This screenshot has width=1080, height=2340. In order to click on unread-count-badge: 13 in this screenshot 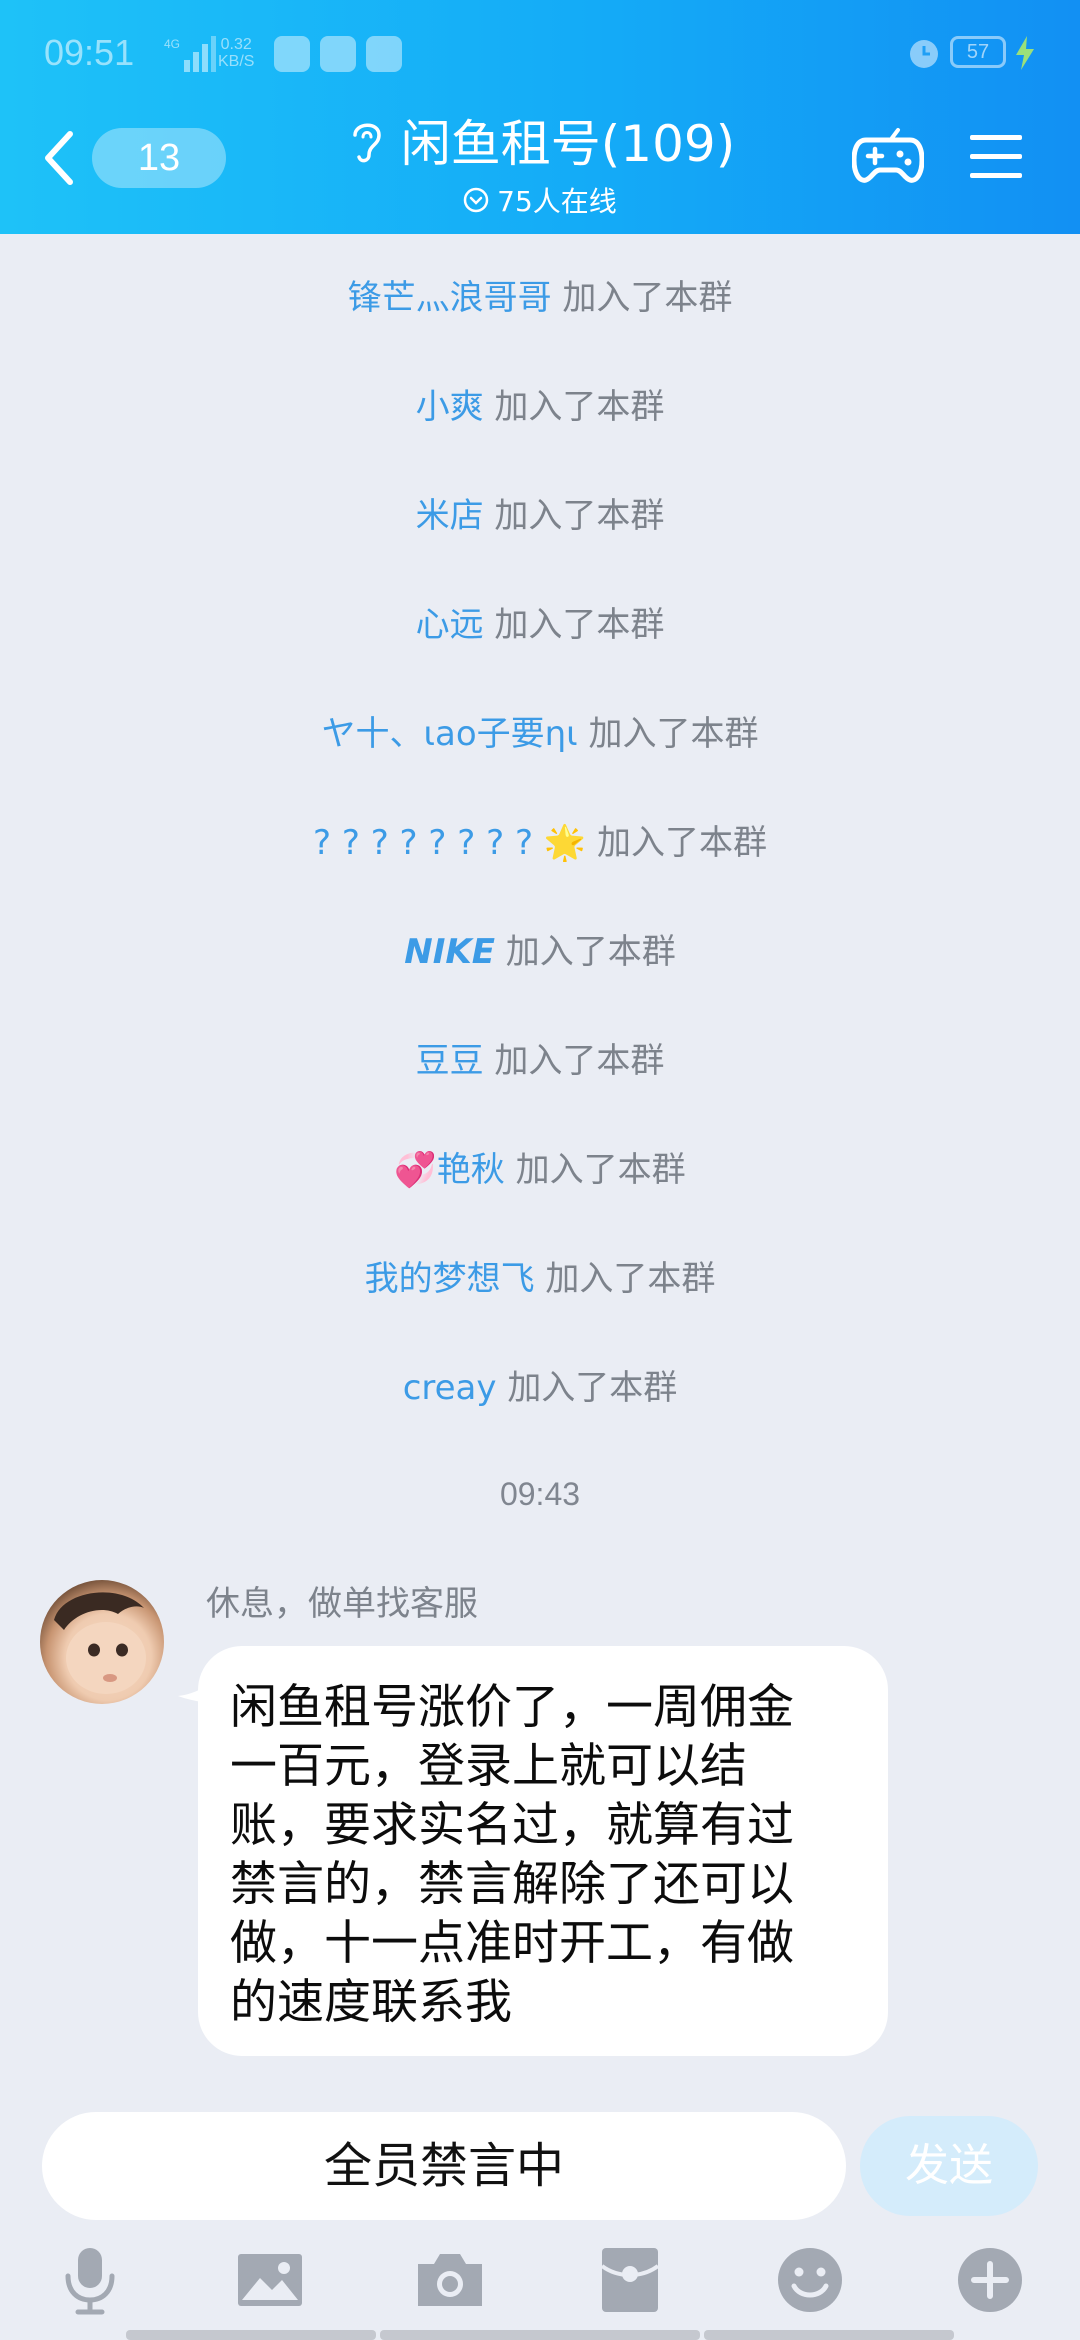, I will do `click(159, 158)`.